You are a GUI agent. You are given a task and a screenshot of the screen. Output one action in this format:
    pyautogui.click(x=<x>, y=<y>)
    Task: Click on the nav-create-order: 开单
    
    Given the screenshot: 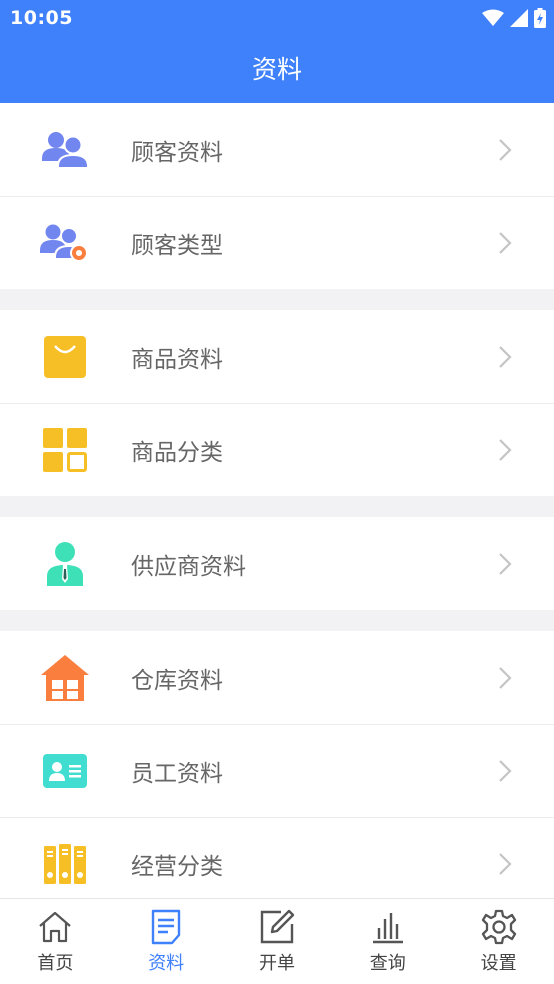 What is the action you would take?
    pyautogui.click(x=277, y=941)
    